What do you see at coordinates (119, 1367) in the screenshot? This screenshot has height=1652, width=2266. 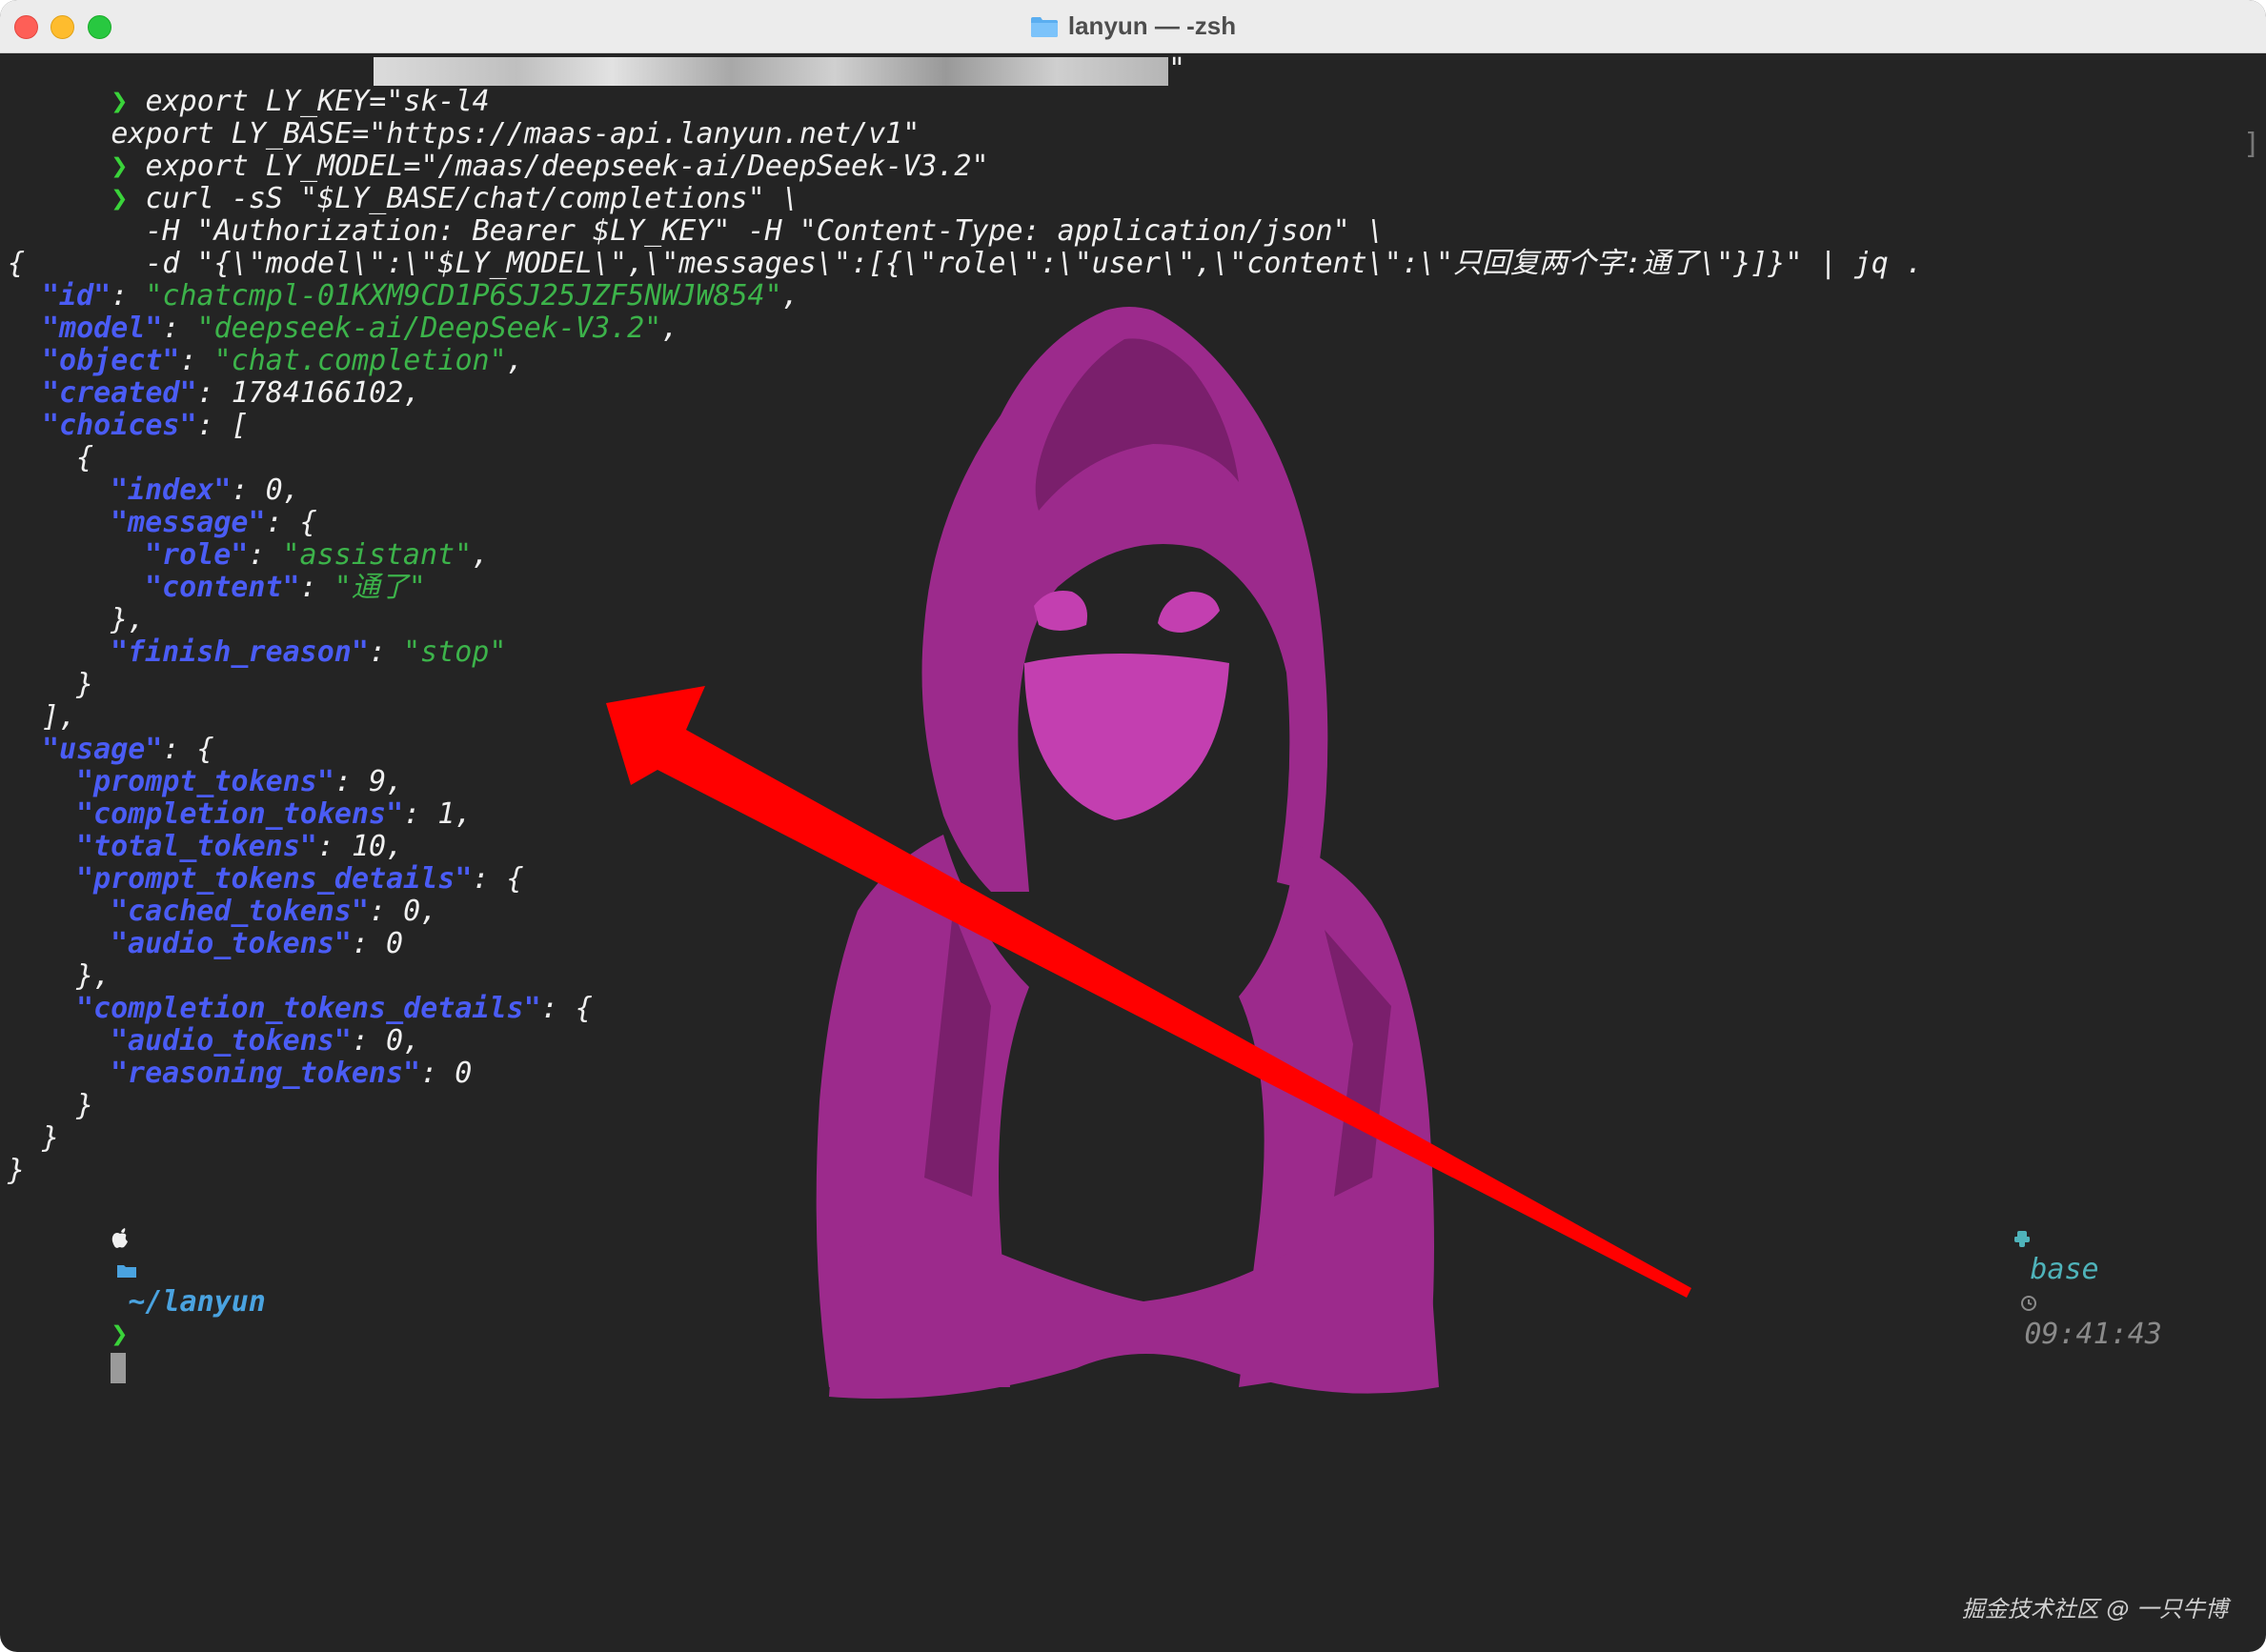 I see `text-cursor` at bounding box center [119, 1367].